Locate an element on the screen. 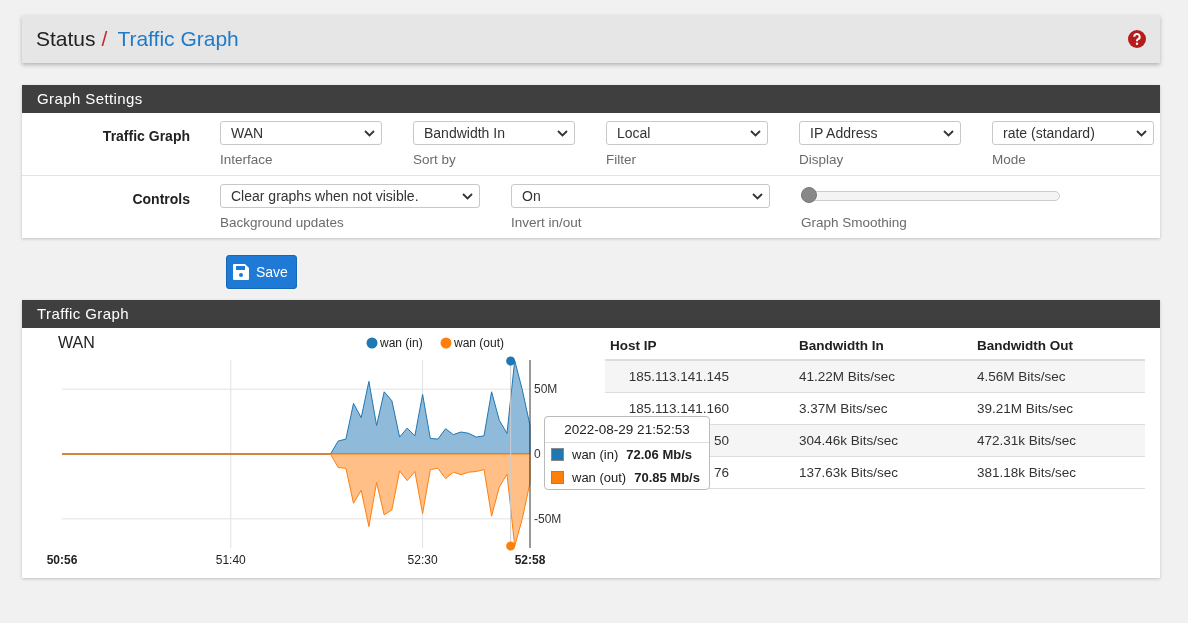 Image resolution: width=1188 pixels, height=623 pixels. row-label: Traffic Graph is located at coordinates (145, 135).